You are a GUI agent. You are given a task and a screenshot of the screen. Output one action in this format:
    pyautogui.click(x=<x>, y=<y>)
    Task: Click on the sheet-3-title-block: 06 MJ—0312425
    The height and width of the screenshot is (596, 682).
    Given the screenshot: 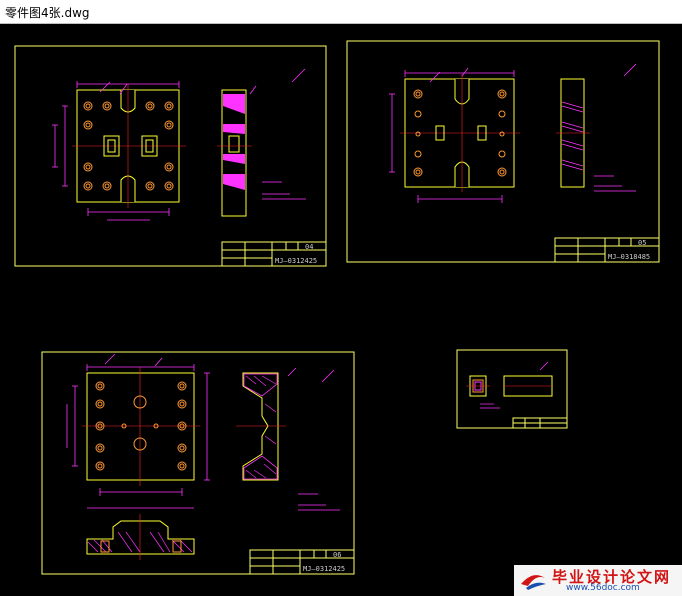 What is the action you would take?
    pyautogui.click(x=302, y=562)
    